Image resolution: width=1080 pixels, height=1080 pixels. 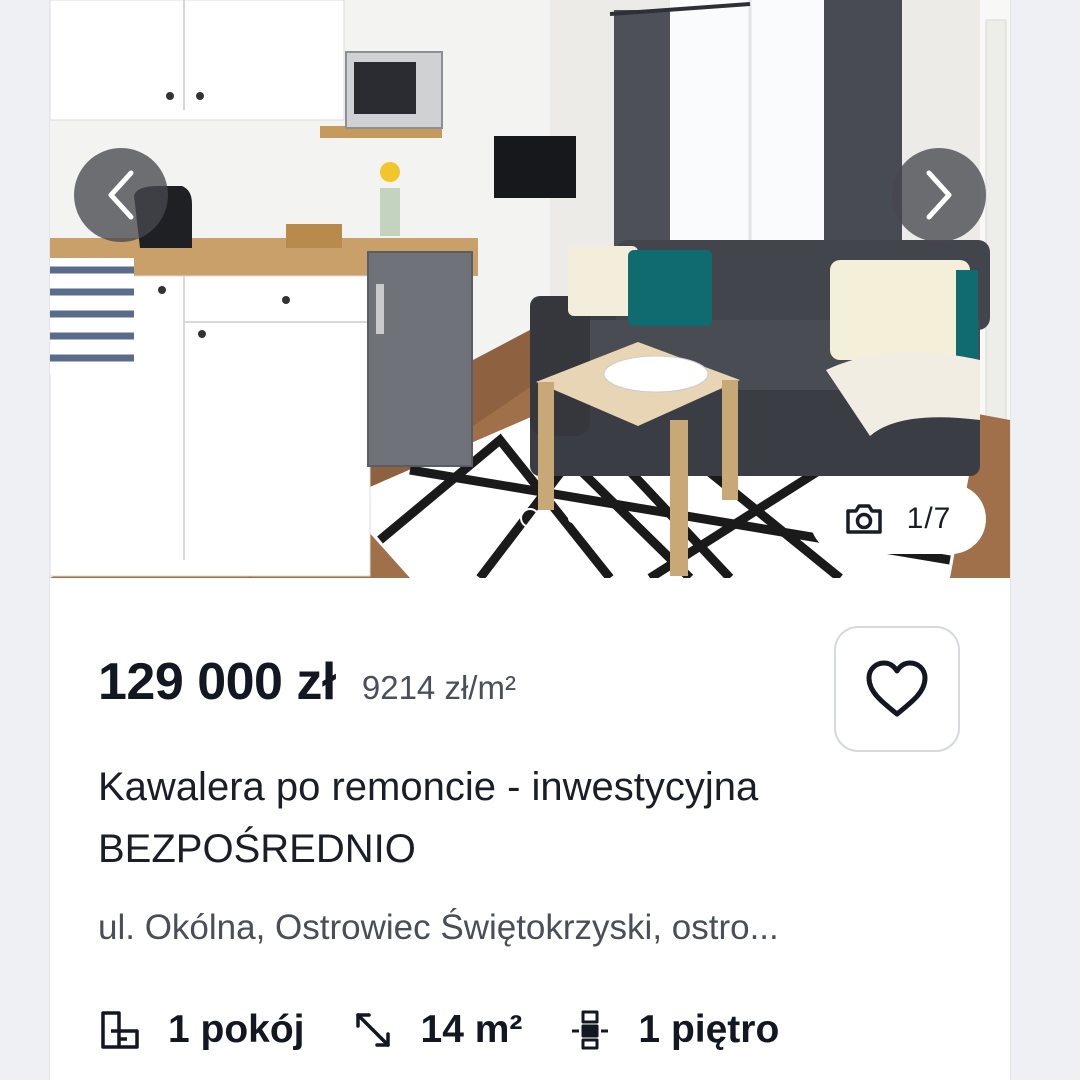 I want to click on floor-icon, so click(x=590, y=1030).